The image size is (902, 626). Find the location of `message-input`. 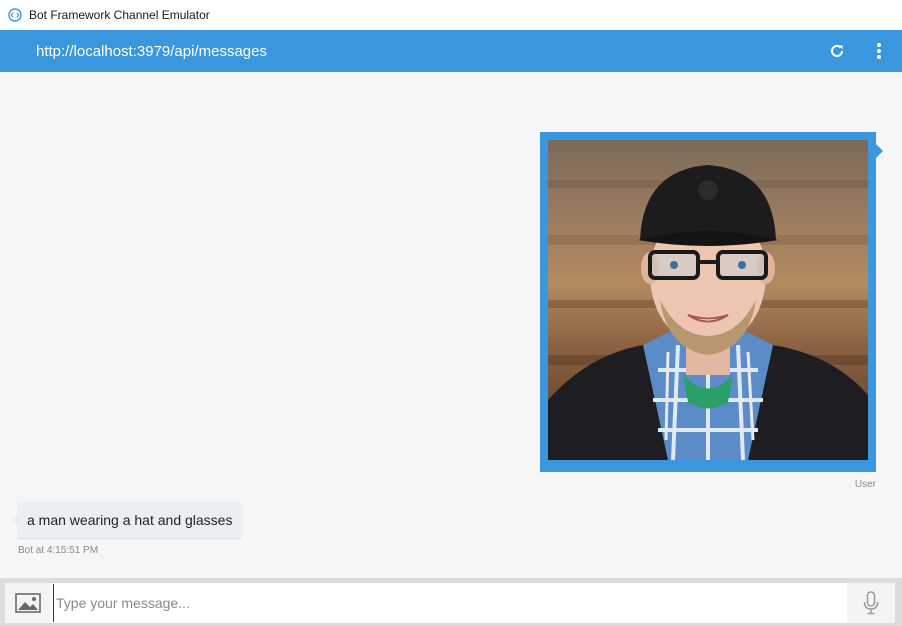

message-input is located at coordinates (450, 603).